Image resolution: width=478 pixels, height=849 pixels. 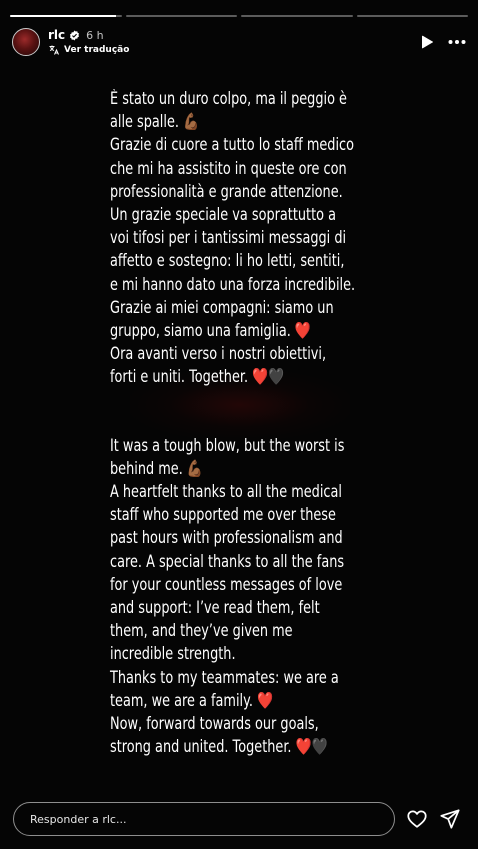 I want to click on text-line: Grazie di cuore a tutto lo staff medico, so click(x=232, y=145).